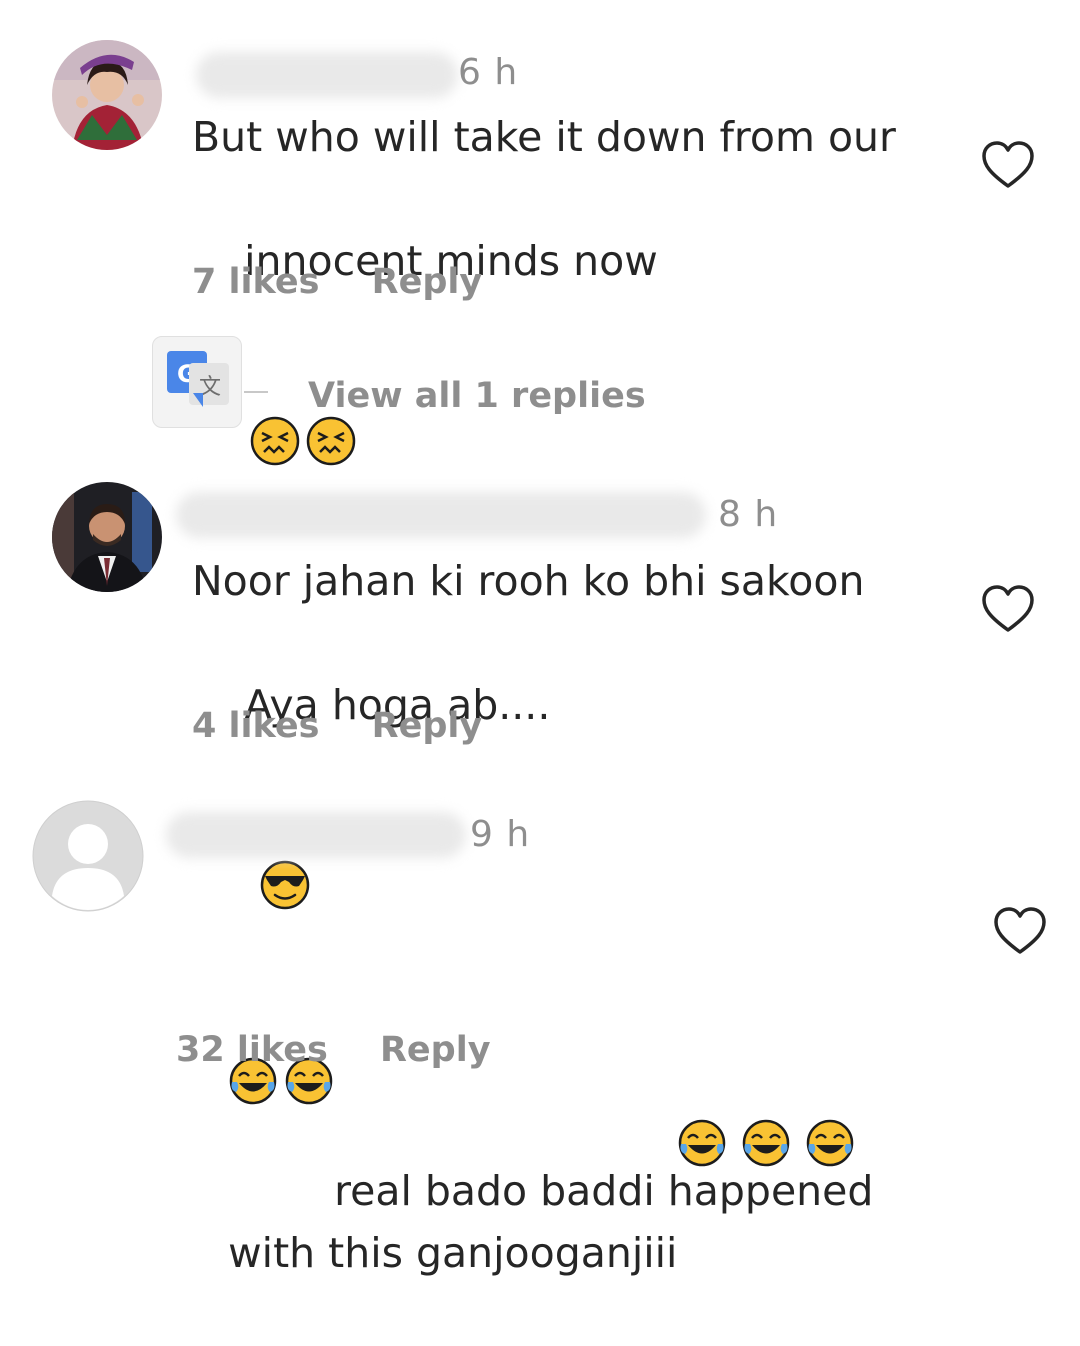 The height and width of the screenshot is (1346, 1080). I want to click on comment-text-line-2-label: with this ganjooganjiii, so click(453, 1253).